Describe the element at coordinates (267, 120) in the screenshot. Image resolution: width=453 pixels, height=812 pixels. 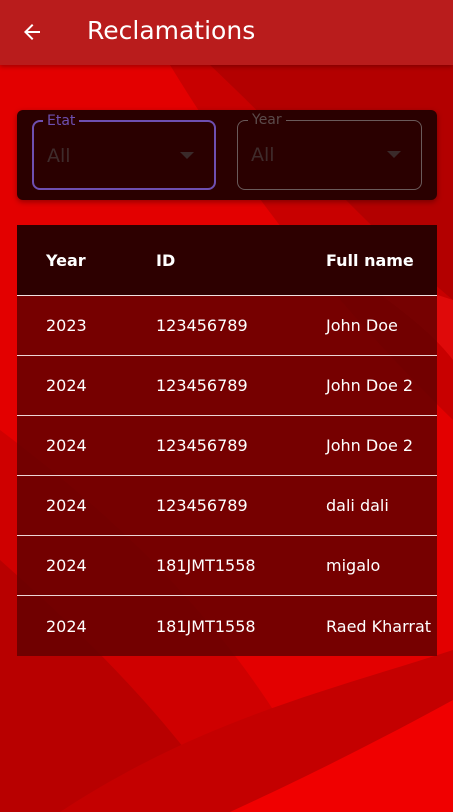
I see `year-label: Year` at that location.